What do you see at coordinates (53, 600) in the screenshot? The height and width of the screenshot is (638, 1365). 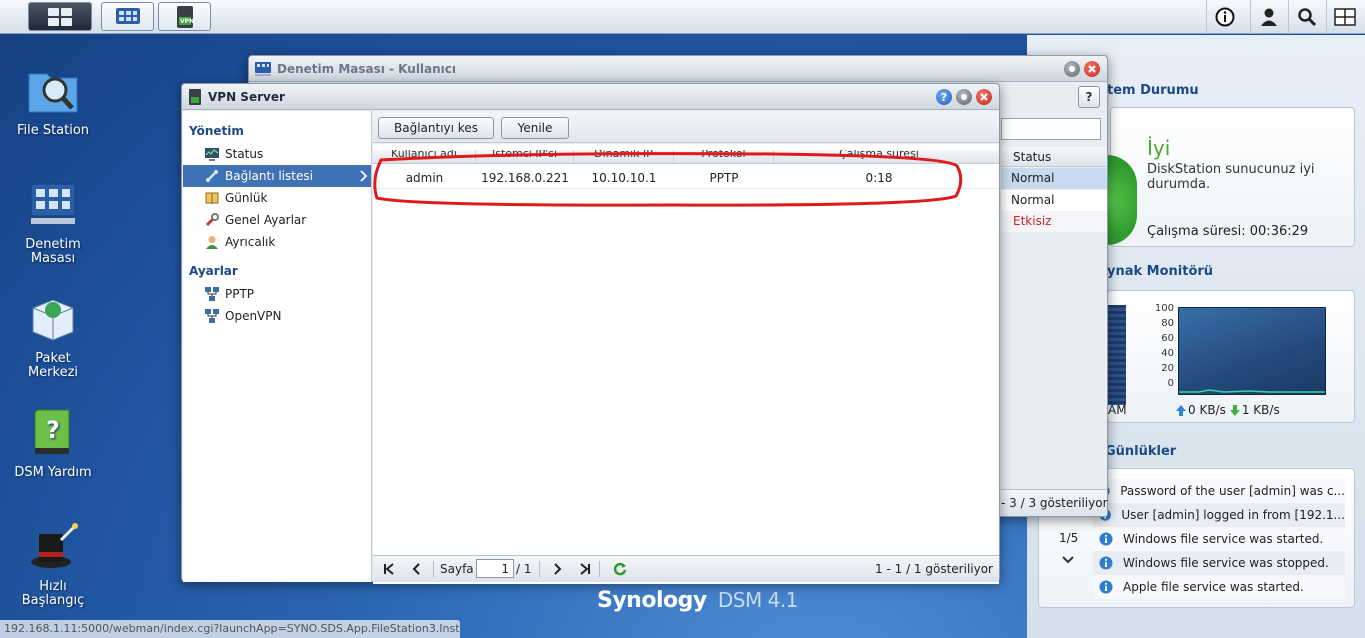 I see `desktop-label-line2: Başlangıç` at bounding box center [53, 600].